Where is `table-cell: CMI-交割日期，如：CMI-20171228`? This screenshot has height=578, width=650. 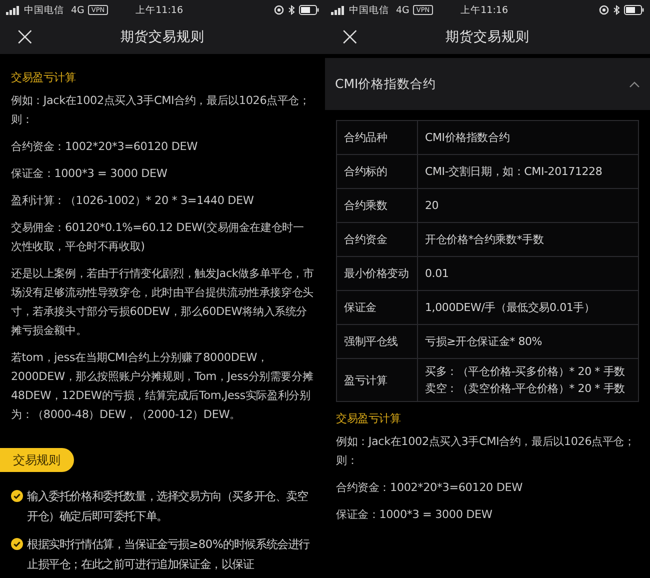 table-cell: CMI-交割日期，如：CMI-20171228 is located at coordinates (528, 171).